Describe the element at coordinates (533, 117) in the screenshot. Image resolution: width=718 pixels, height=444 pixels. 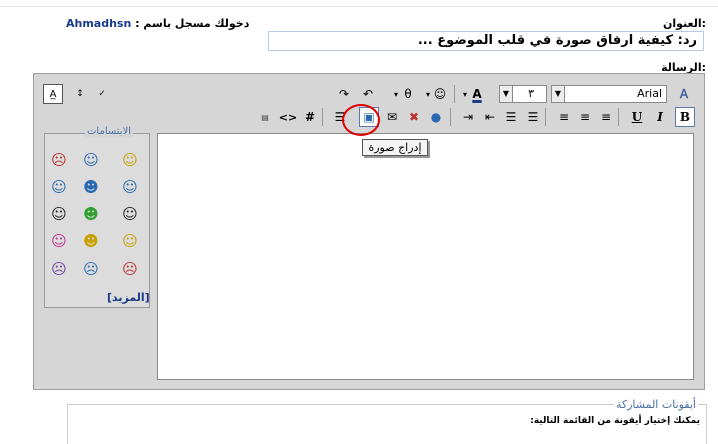
I see `ordered-list-icon: ☰` at that location.